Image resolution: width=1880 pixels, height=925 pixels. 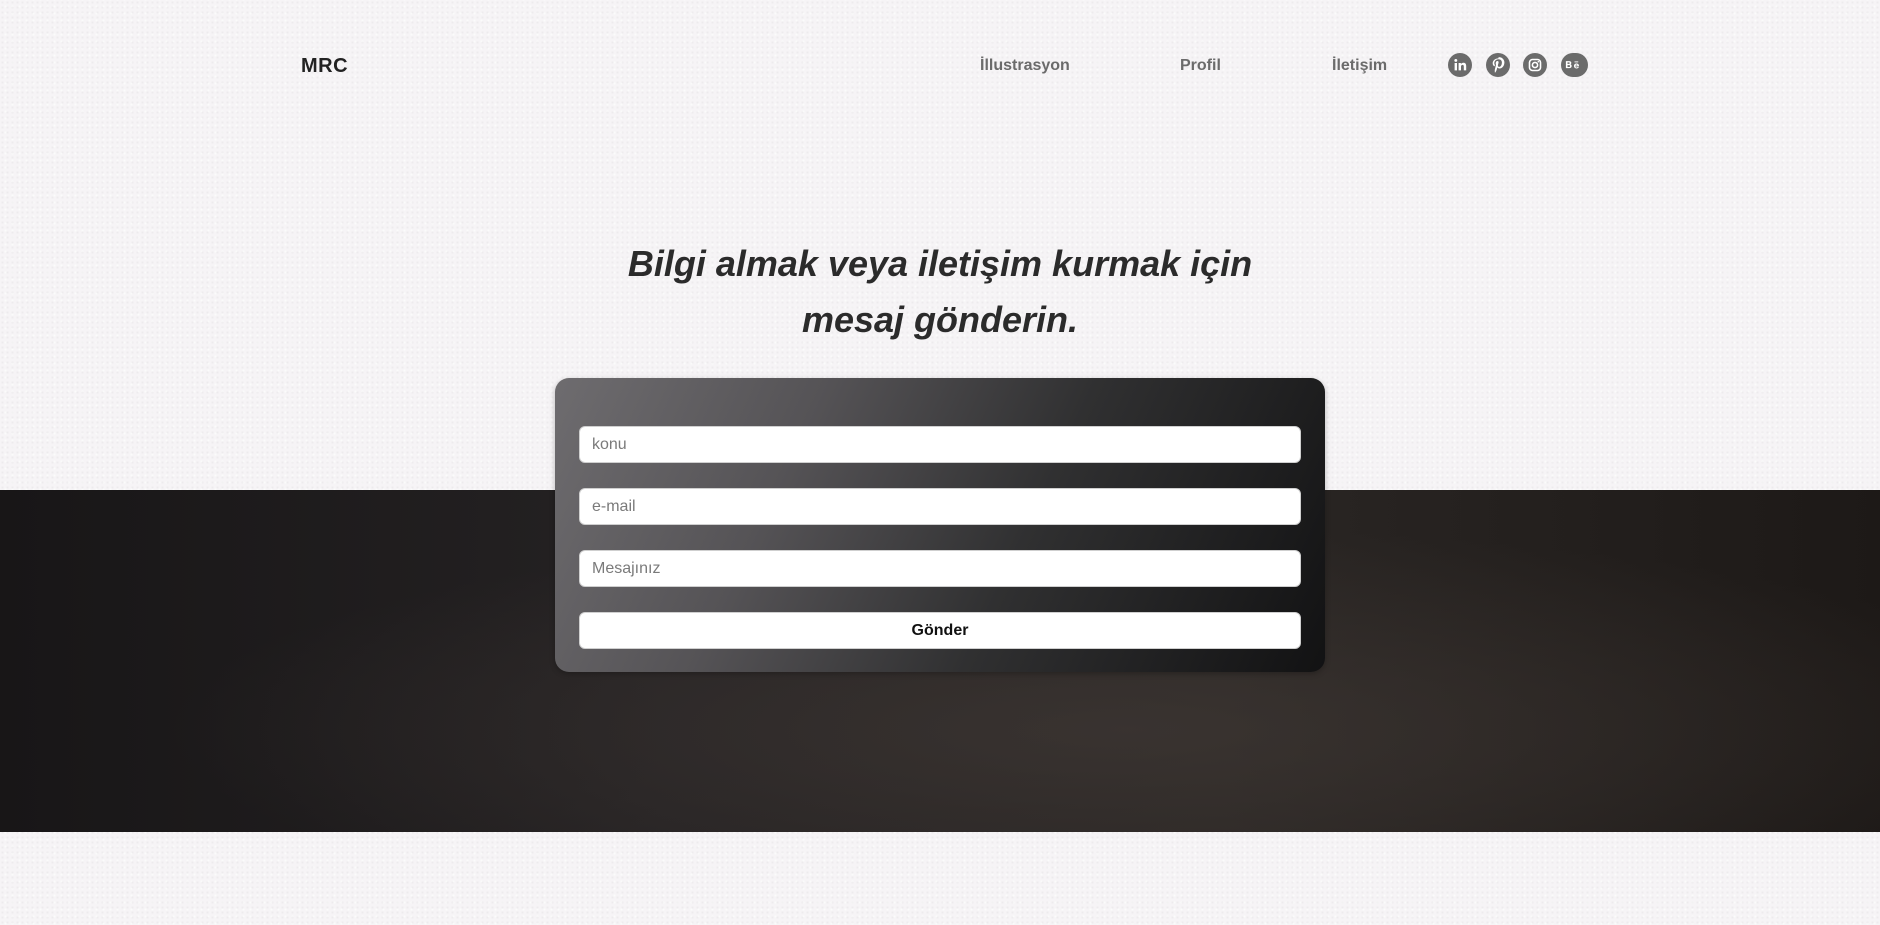 What do you see at coordinates (940, 263) in the screenshot?
I see `heading-line-1: Bilgi almak veya iletişim kurmak için` at bounding box center [940, 263].